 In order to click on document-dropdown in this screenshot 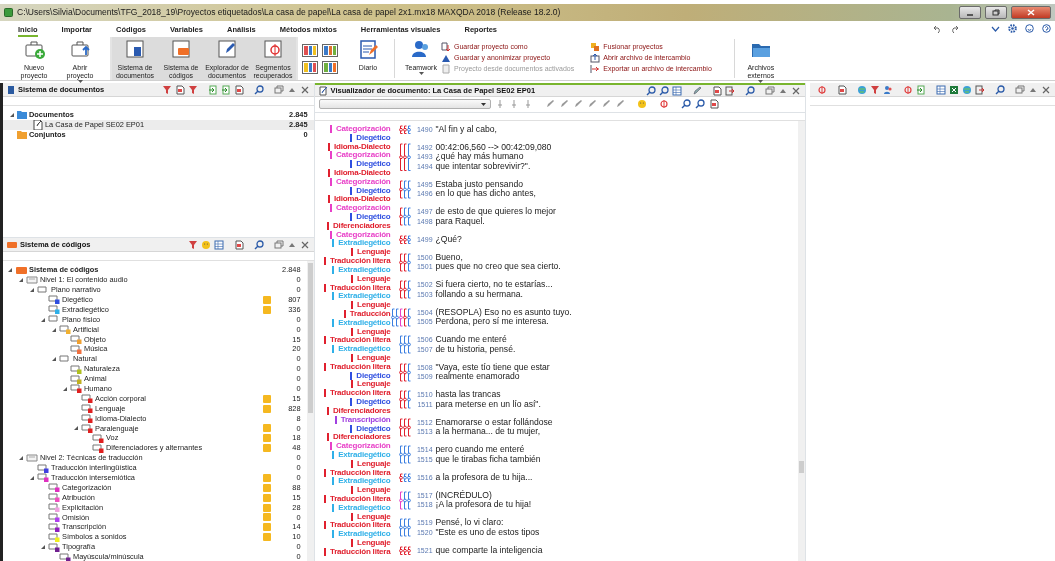, I will do `click(404, 104)`.